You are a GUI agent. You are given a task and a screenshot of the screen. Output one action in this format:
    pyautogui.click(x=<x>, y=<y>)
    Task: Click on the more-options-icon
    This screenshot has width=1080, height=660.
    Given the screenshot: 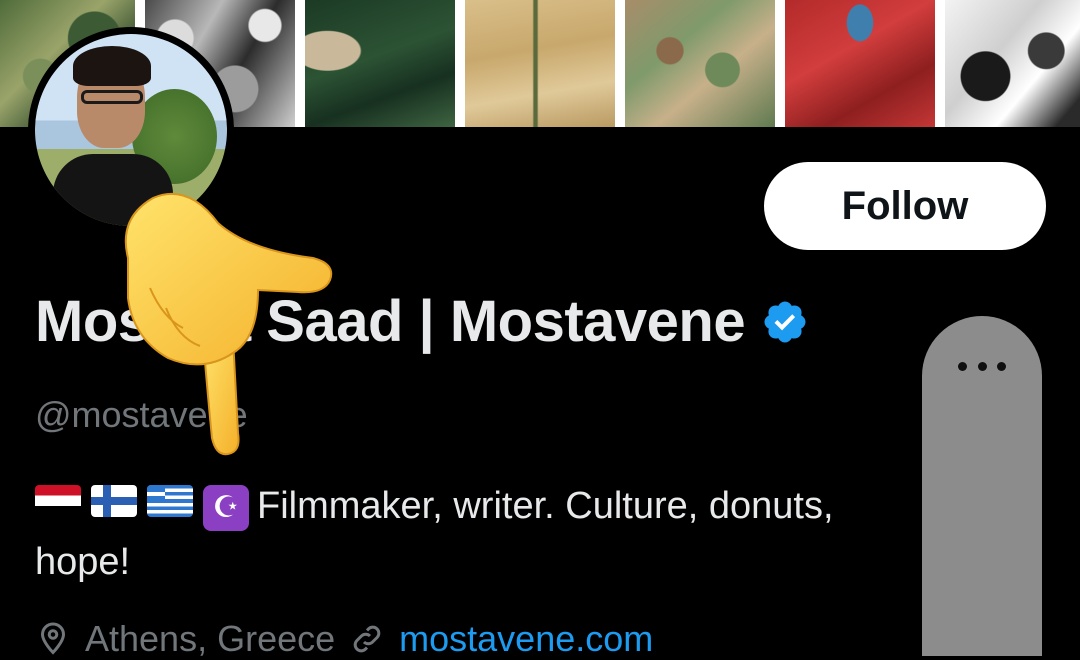 What is the action you would take?
    pyautogui.click(x=982, y=366)
    